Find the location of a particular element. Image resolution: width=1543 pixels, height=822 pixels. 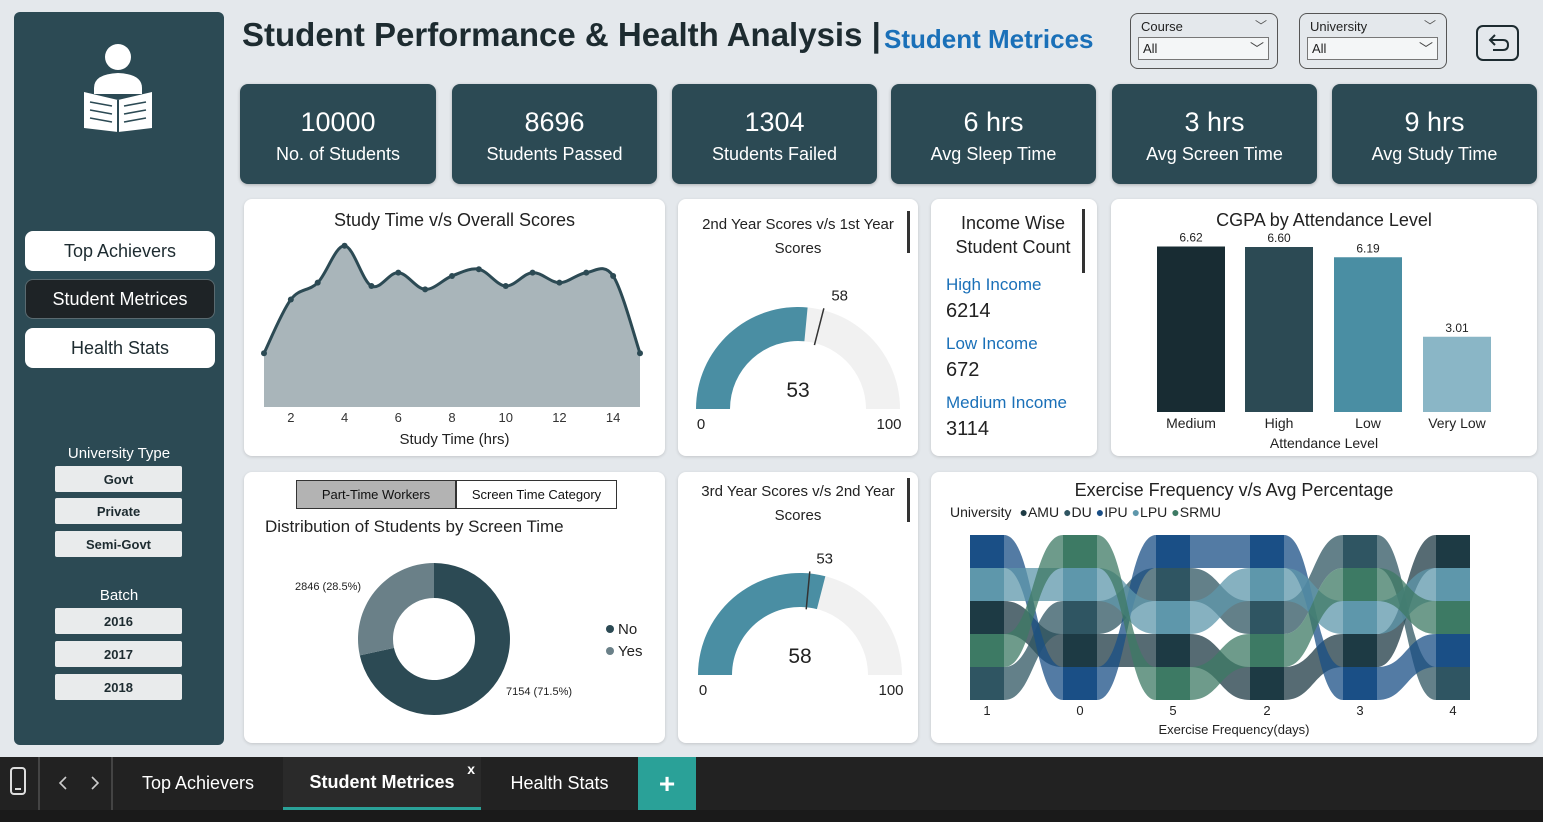

income-title: Income Wise Student Count is located at coordinates (1013, 235).